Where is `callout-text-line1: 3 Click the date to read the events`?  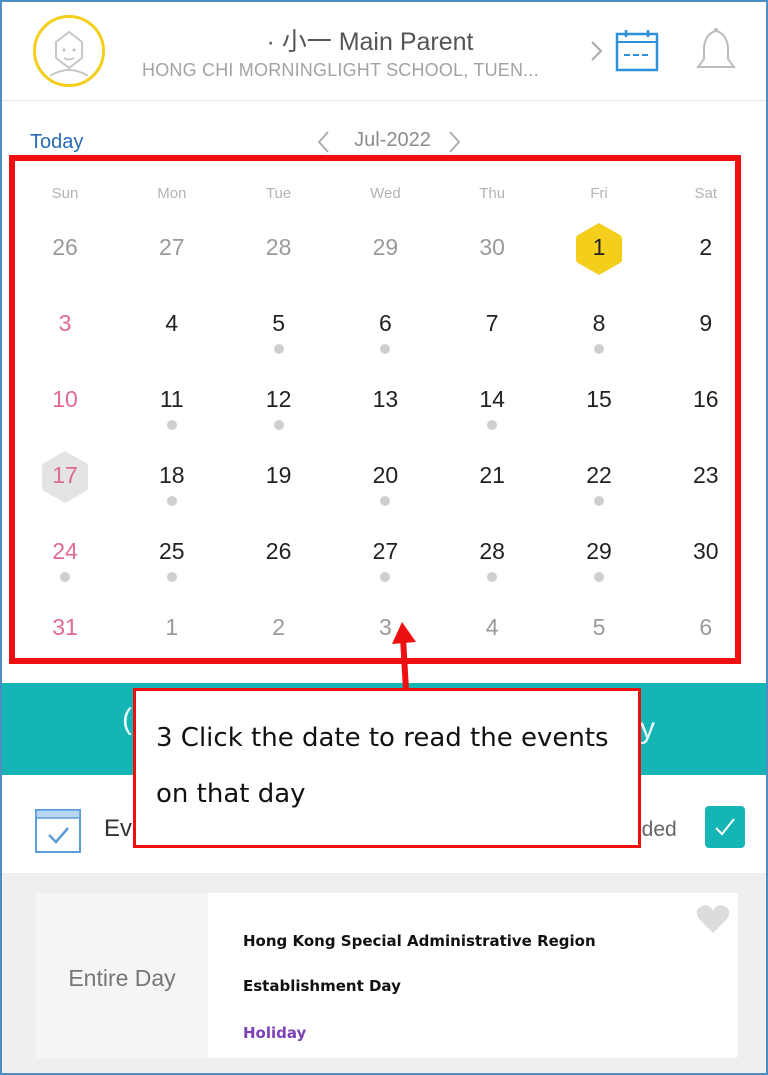 callout-text-line1: 3 Click the date to read the events is located at coordinates (382, 738).